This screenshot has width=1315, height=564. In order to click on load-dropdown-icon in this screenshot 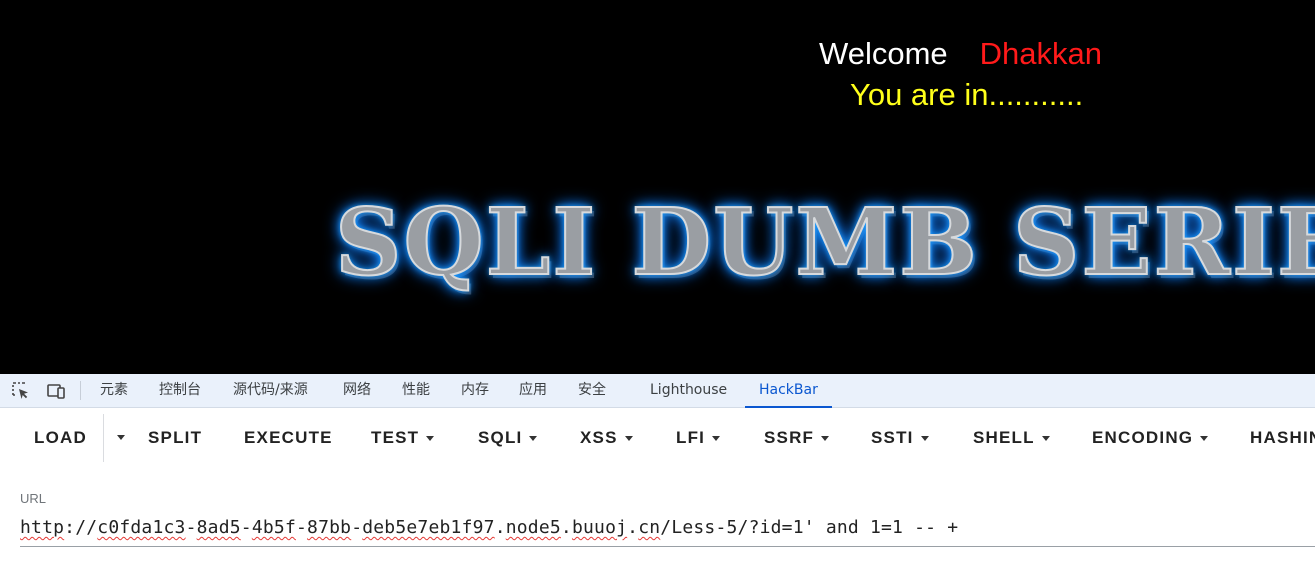, I will do `click(121, 437)`.